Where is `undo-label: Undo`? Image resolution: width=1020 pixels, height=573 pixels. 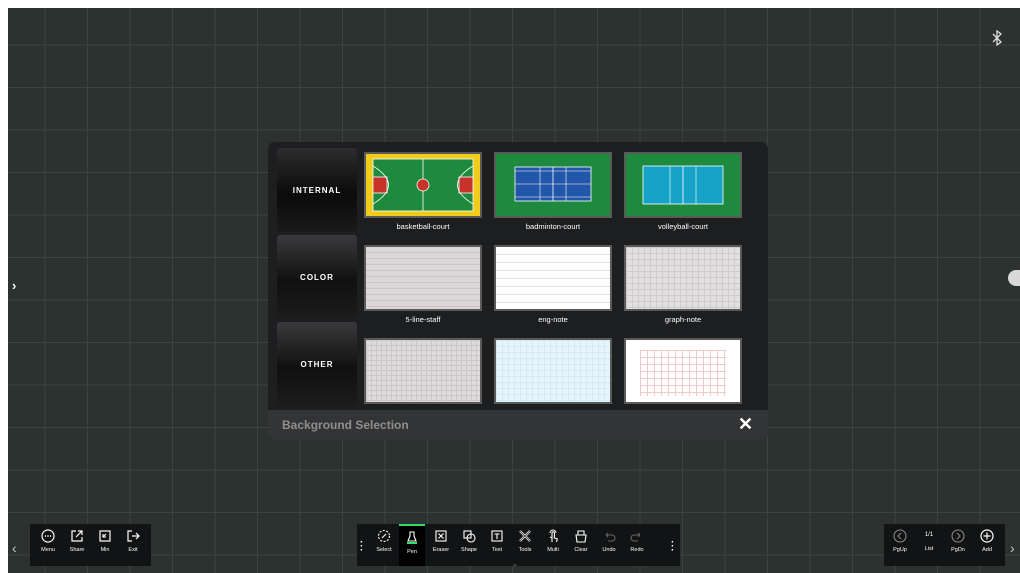
undo-label: Undo is located at coordinates (609, 550).